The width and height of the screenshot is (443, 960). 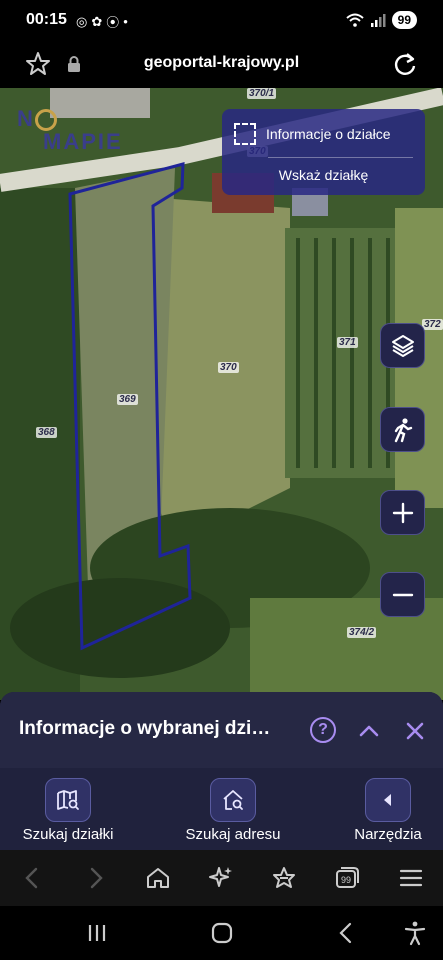 What do you see at coordinates (82, 21) in the screenshot?
I see `notification-icon-1: ◎` at bounding box center [82, 21].